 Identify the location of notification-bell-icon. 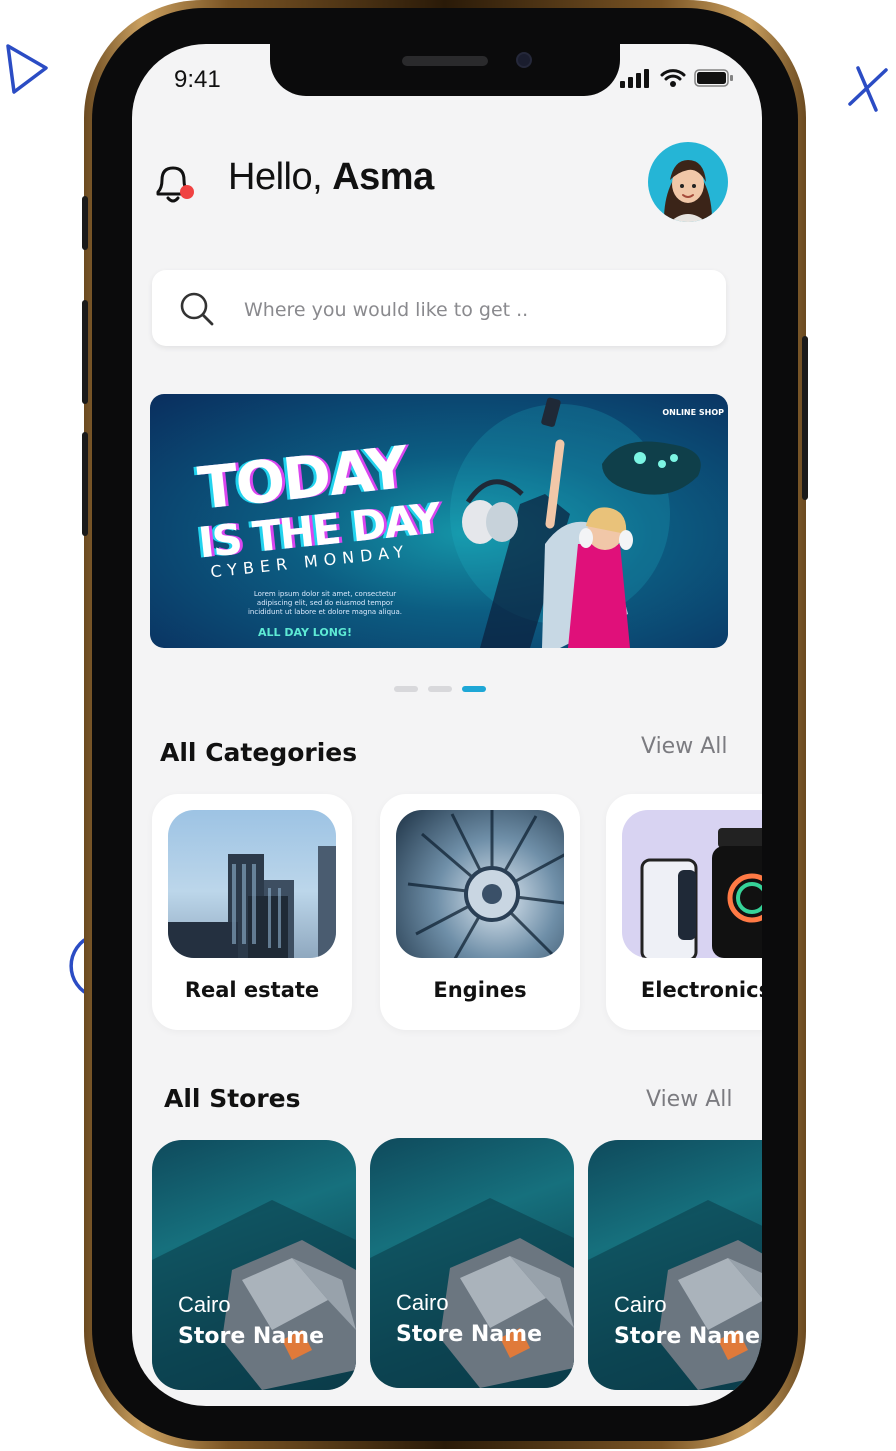
(176, 183).